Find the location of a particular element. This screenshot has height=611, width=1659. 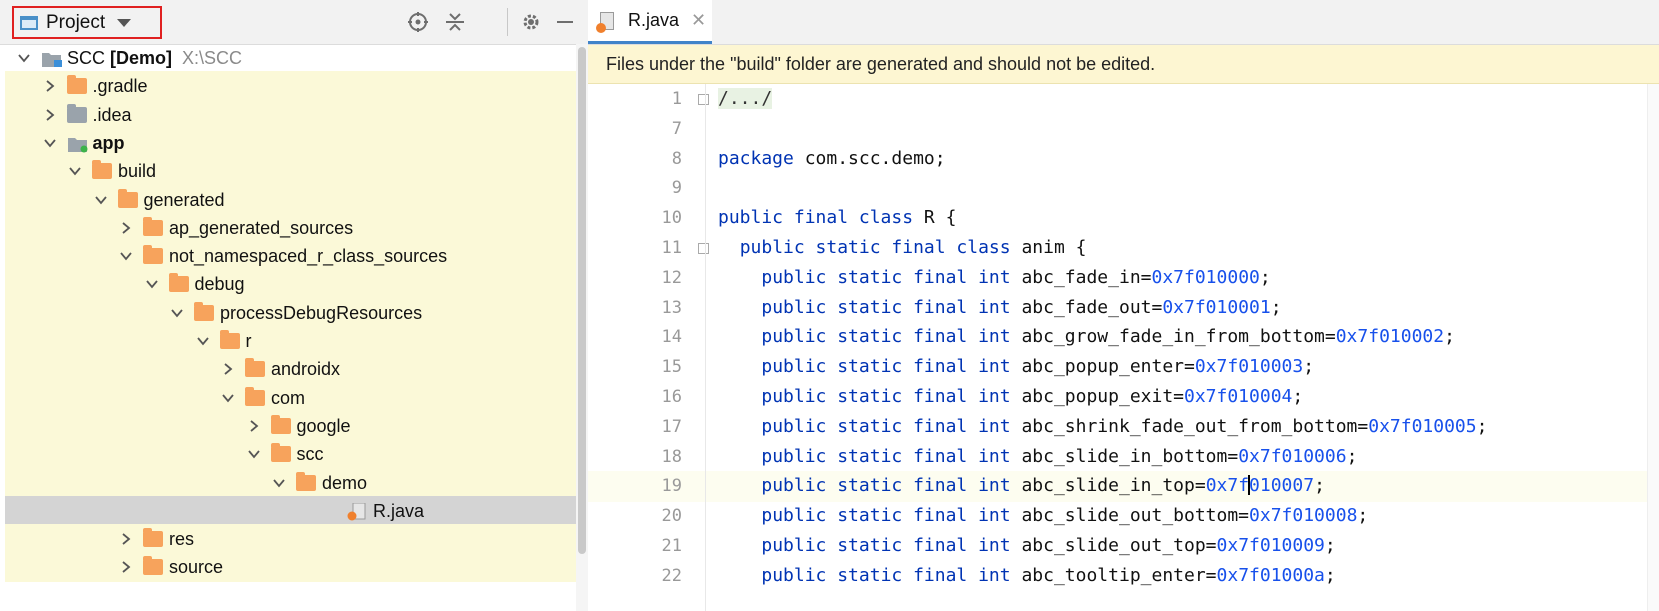

tree-item-google: google is located at coordinates (290, 425).